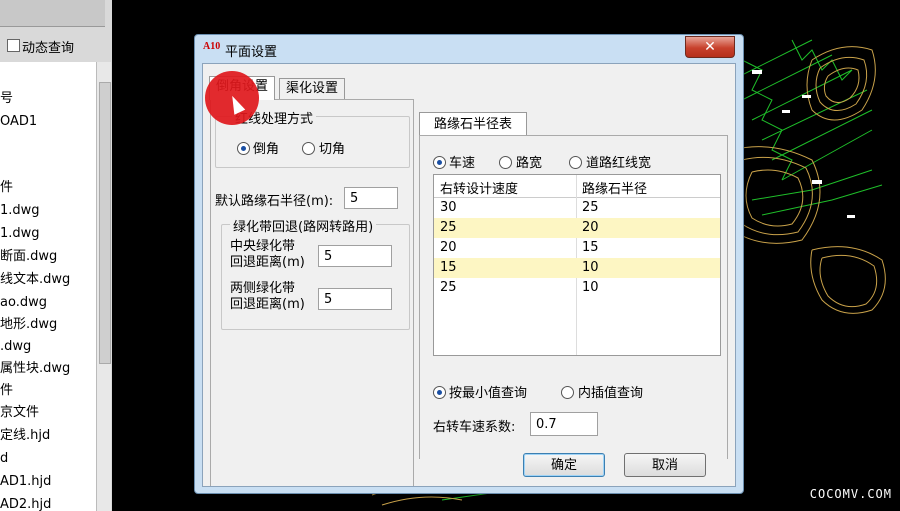 The width and height of the screenshot is (900, 511). Describe the element at coordinates (15, 347) in the screenshot. I see `list-item: .dwg` at that location.